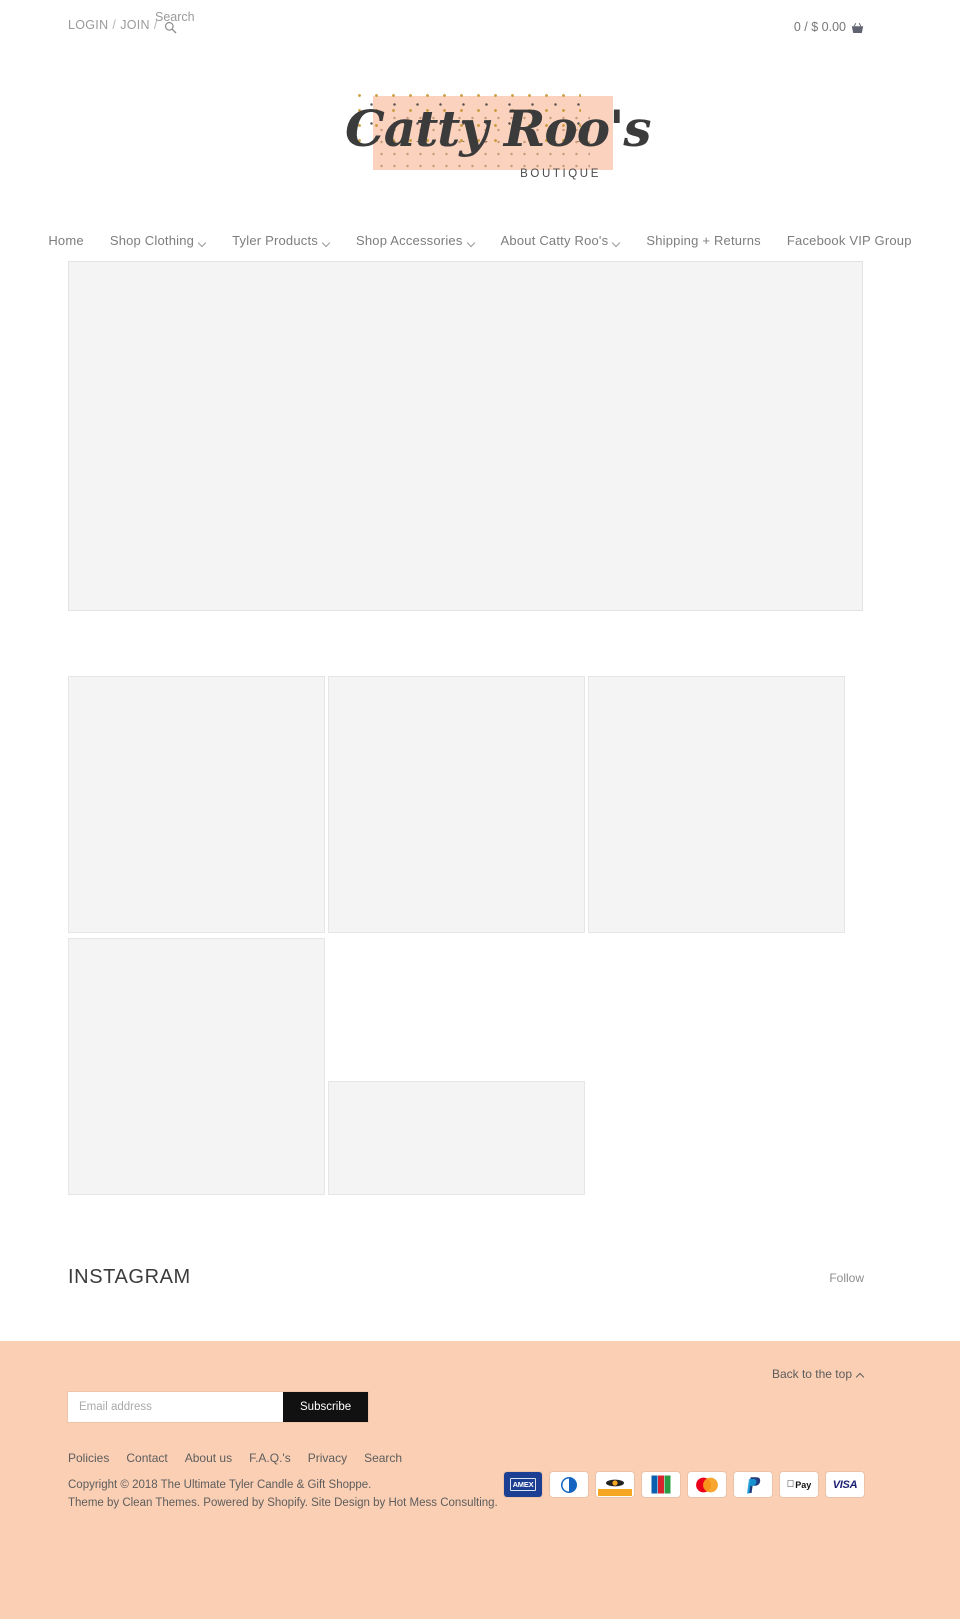 This screenshot has height=1619, width=960. I want to click on apple-pay-icon:  Pay, so click(799, 1484).